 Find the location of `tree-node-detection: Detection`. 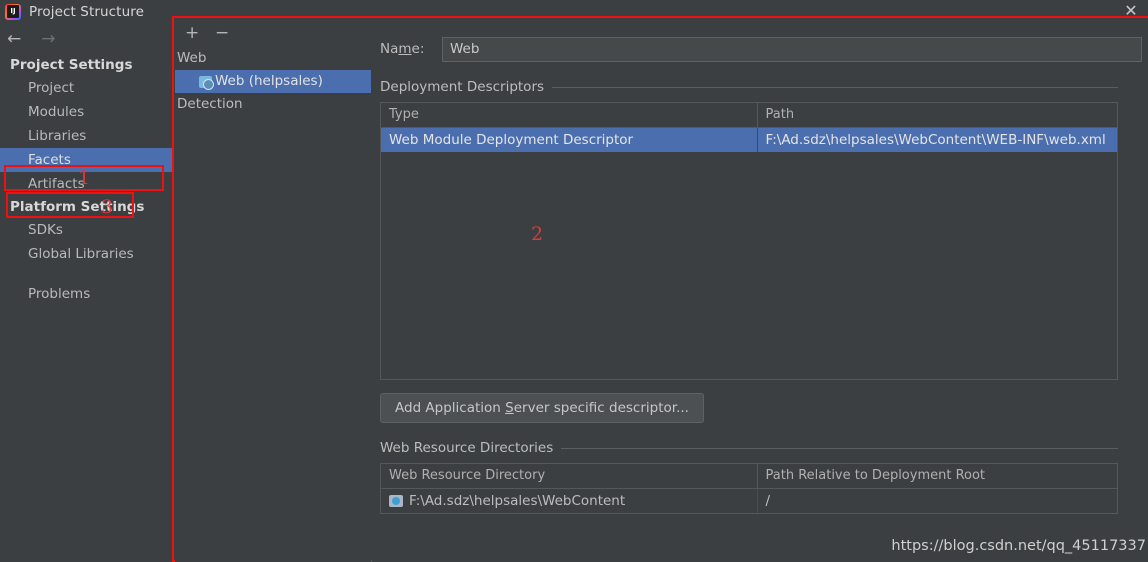

tree-node-detection: Detection is located at coordinates (273, 104).